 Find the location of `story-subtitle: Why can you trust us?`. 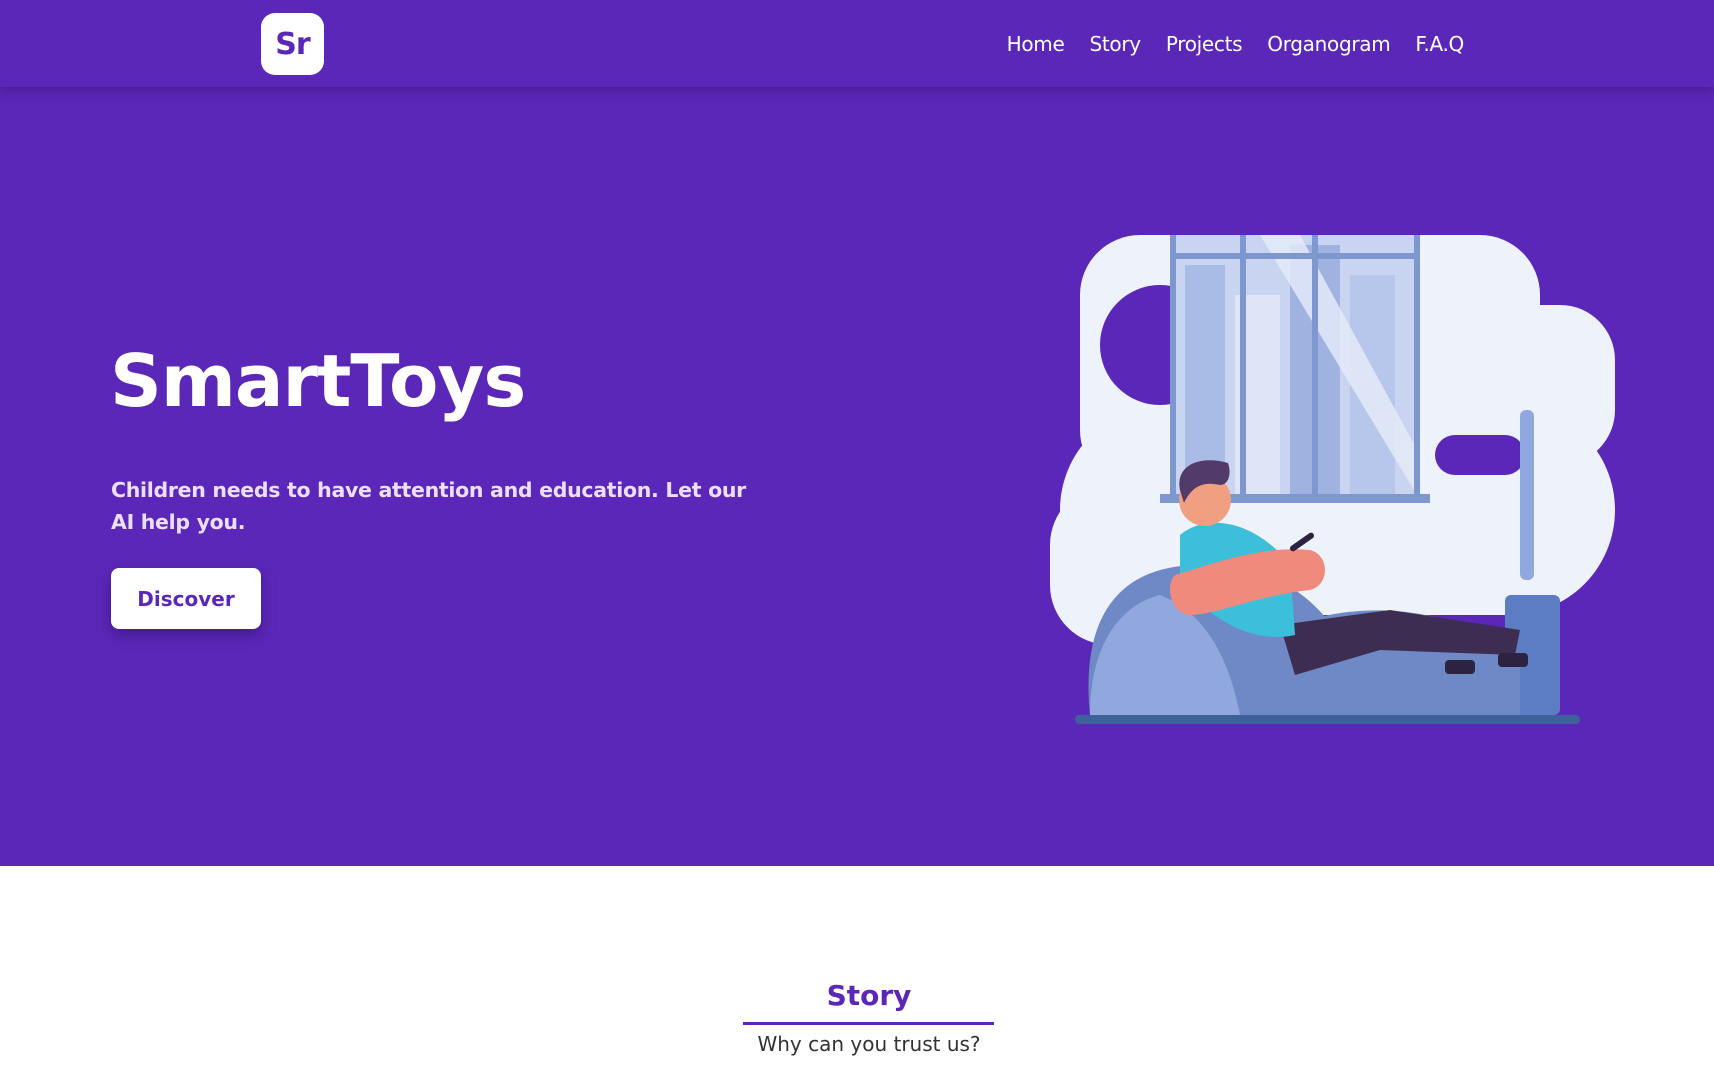

story-subtitle: Why can you trust us? is located at coordinates (869, 1044).